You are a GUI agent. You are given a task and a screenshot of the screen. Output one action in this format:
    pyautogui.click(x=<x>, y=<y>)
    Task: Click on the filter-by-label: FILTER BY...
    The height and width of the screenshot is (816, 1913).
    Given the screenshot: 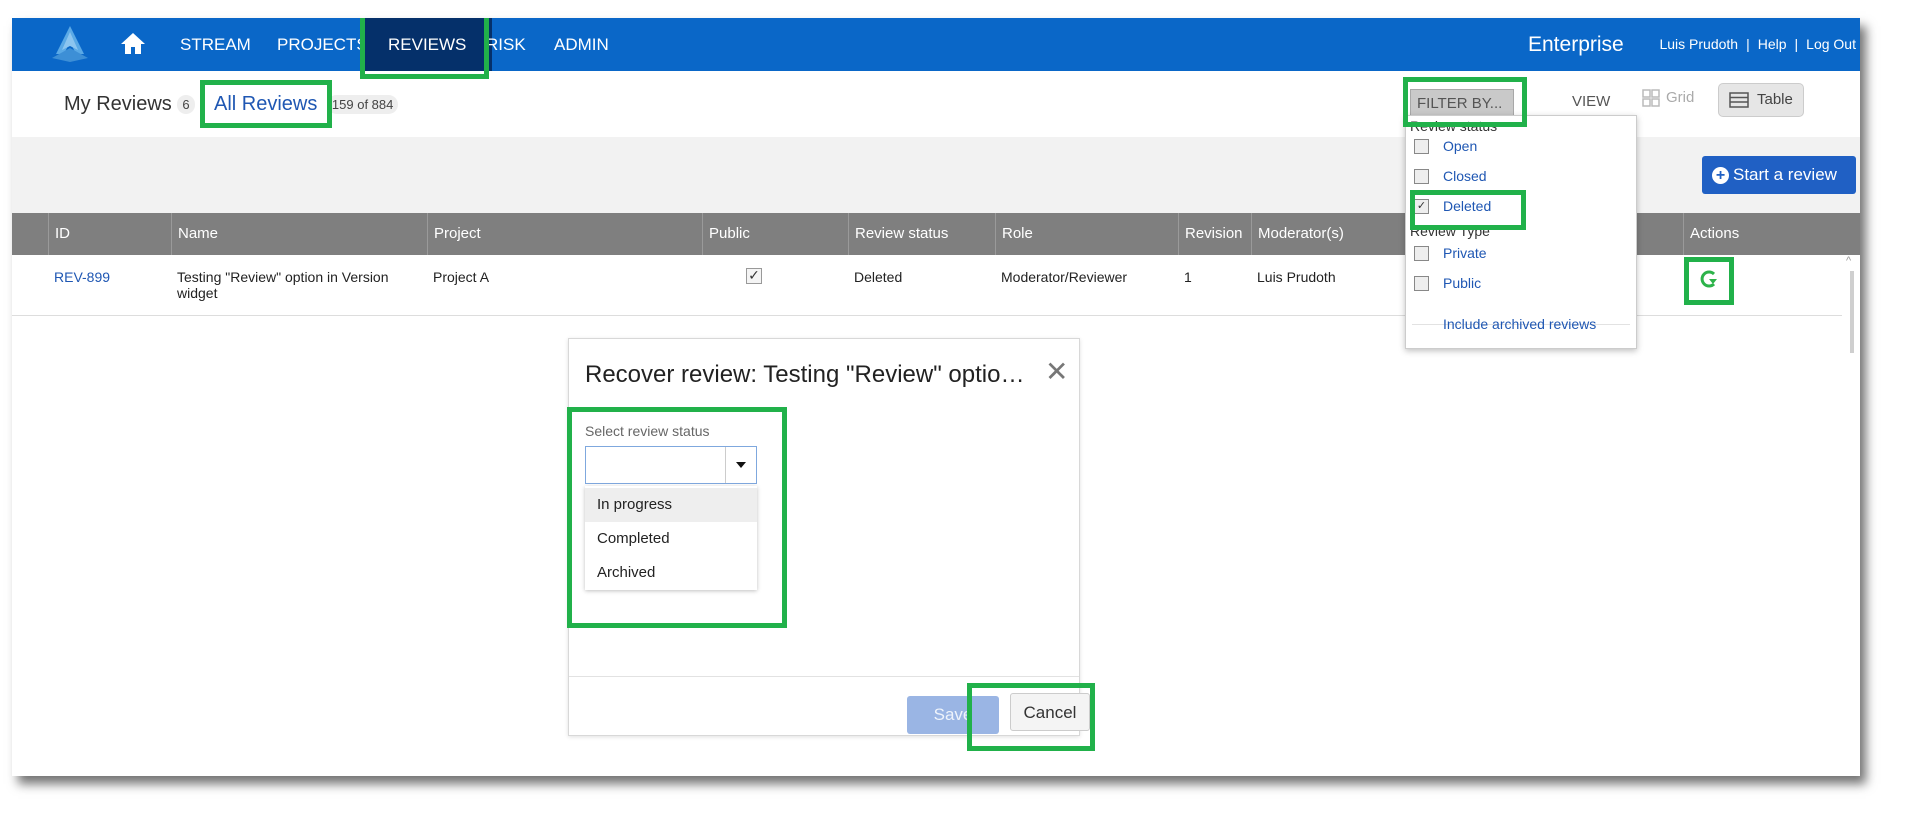 What is the action you would take?
    pyautogui.click(x=1460, y=103)
    